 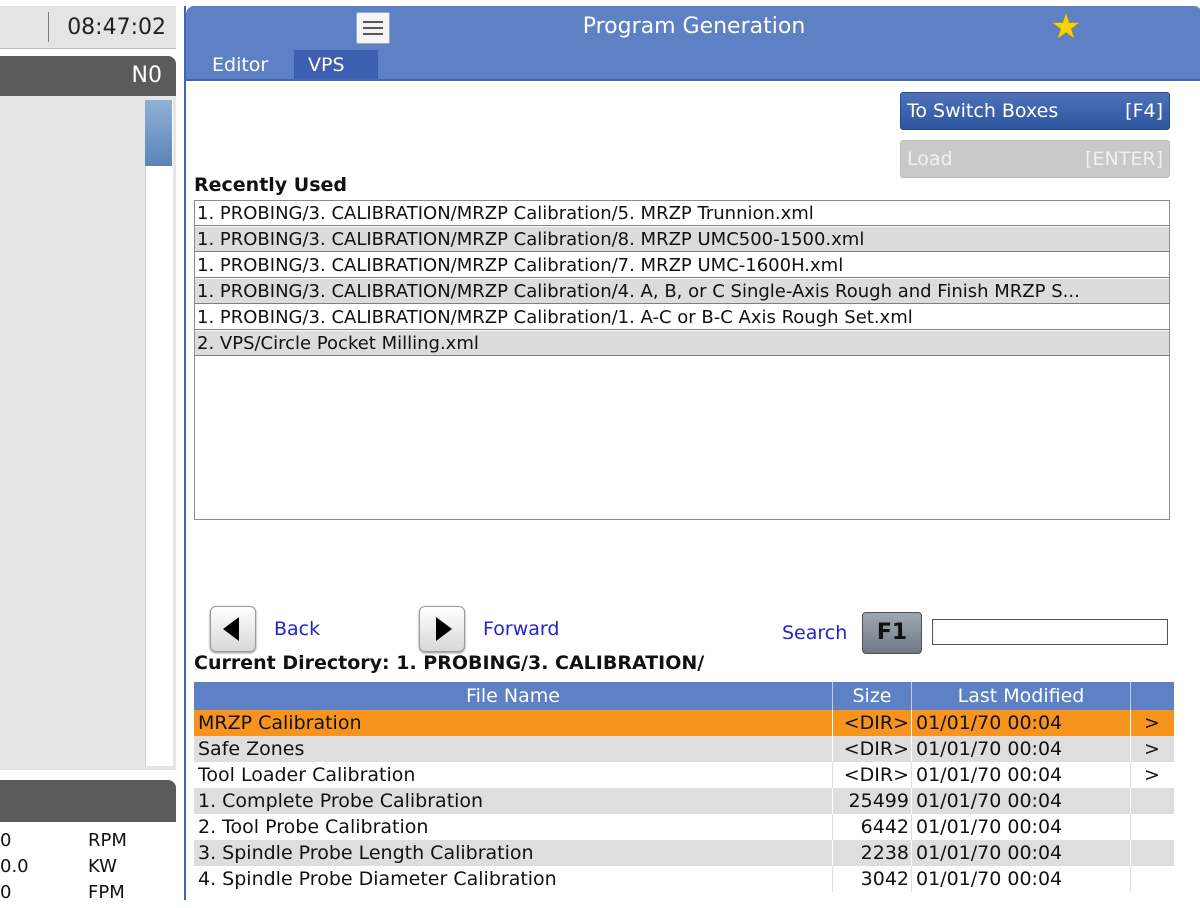 I want to click on tab-vps: VPS, so click(x=336, y=65).